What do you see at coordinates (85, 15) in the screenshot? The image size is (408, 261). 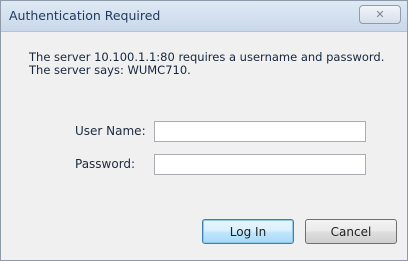 I see `window-title: Authentication Required` at bounding box center [85, 15].